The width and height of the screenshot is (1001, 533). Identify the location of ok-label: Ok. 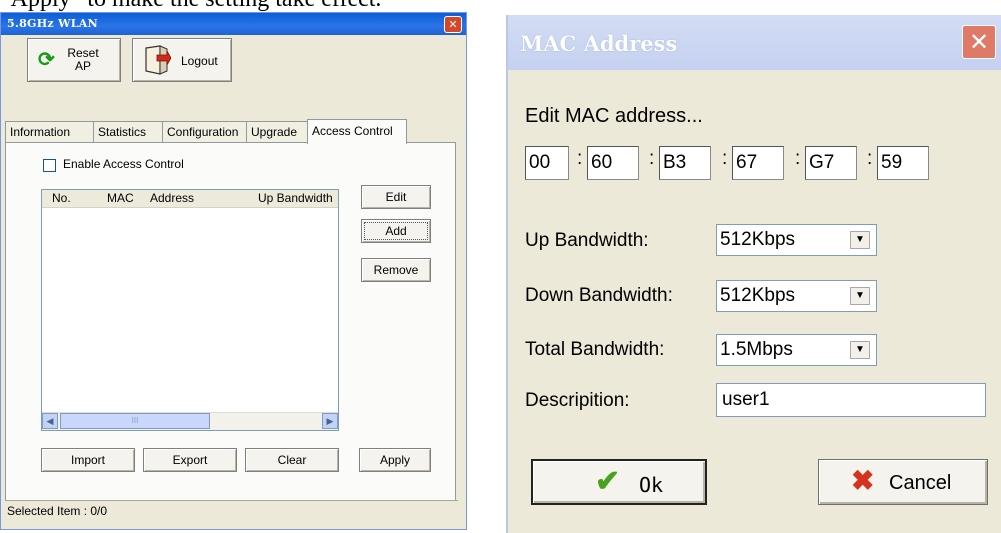
(651, 485).